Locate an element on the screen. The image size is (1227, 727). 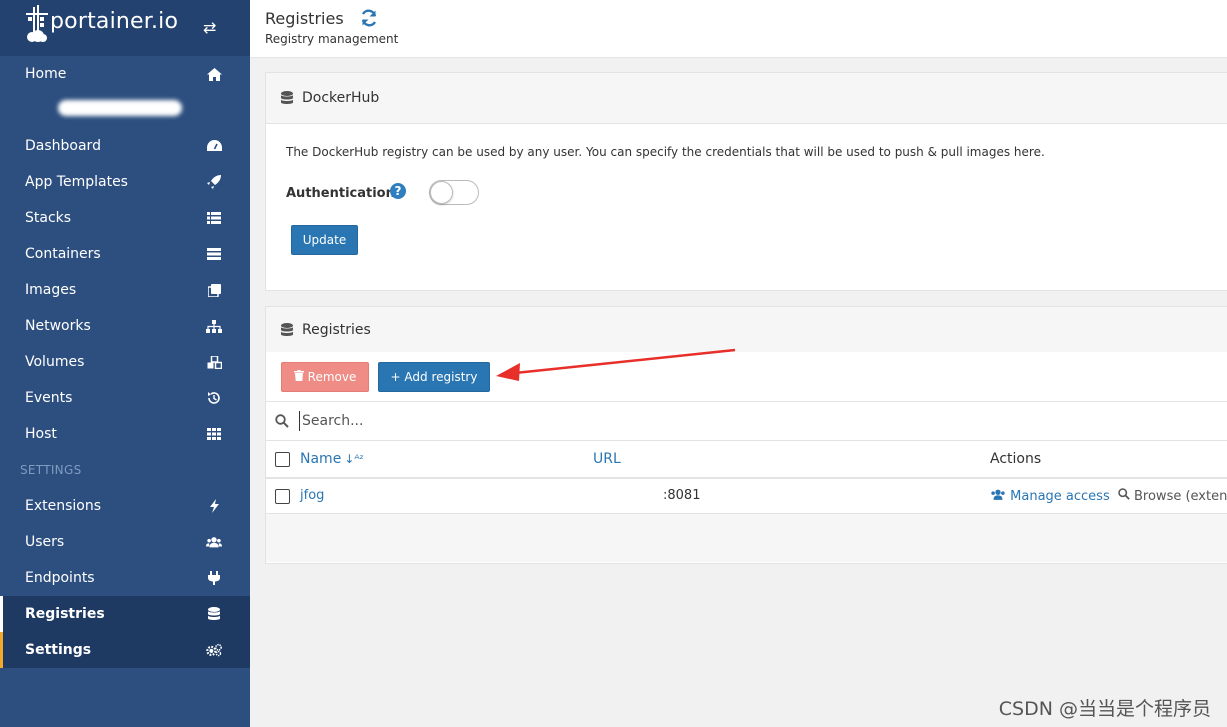
cogs-icon is located at coordinates (214, 650).